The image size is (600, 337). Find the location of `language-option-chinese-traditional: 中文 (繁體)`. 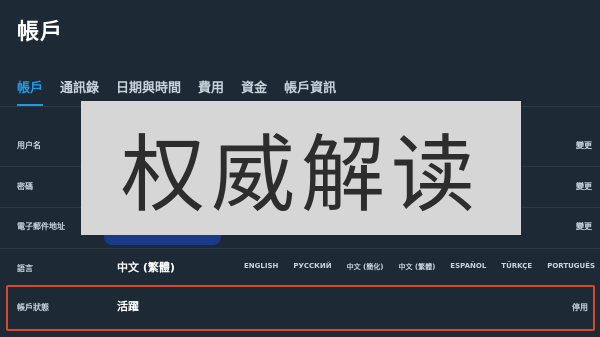

language-option-chinese-traditional: 中文 (繁體) is located at coordinates (416, 267).